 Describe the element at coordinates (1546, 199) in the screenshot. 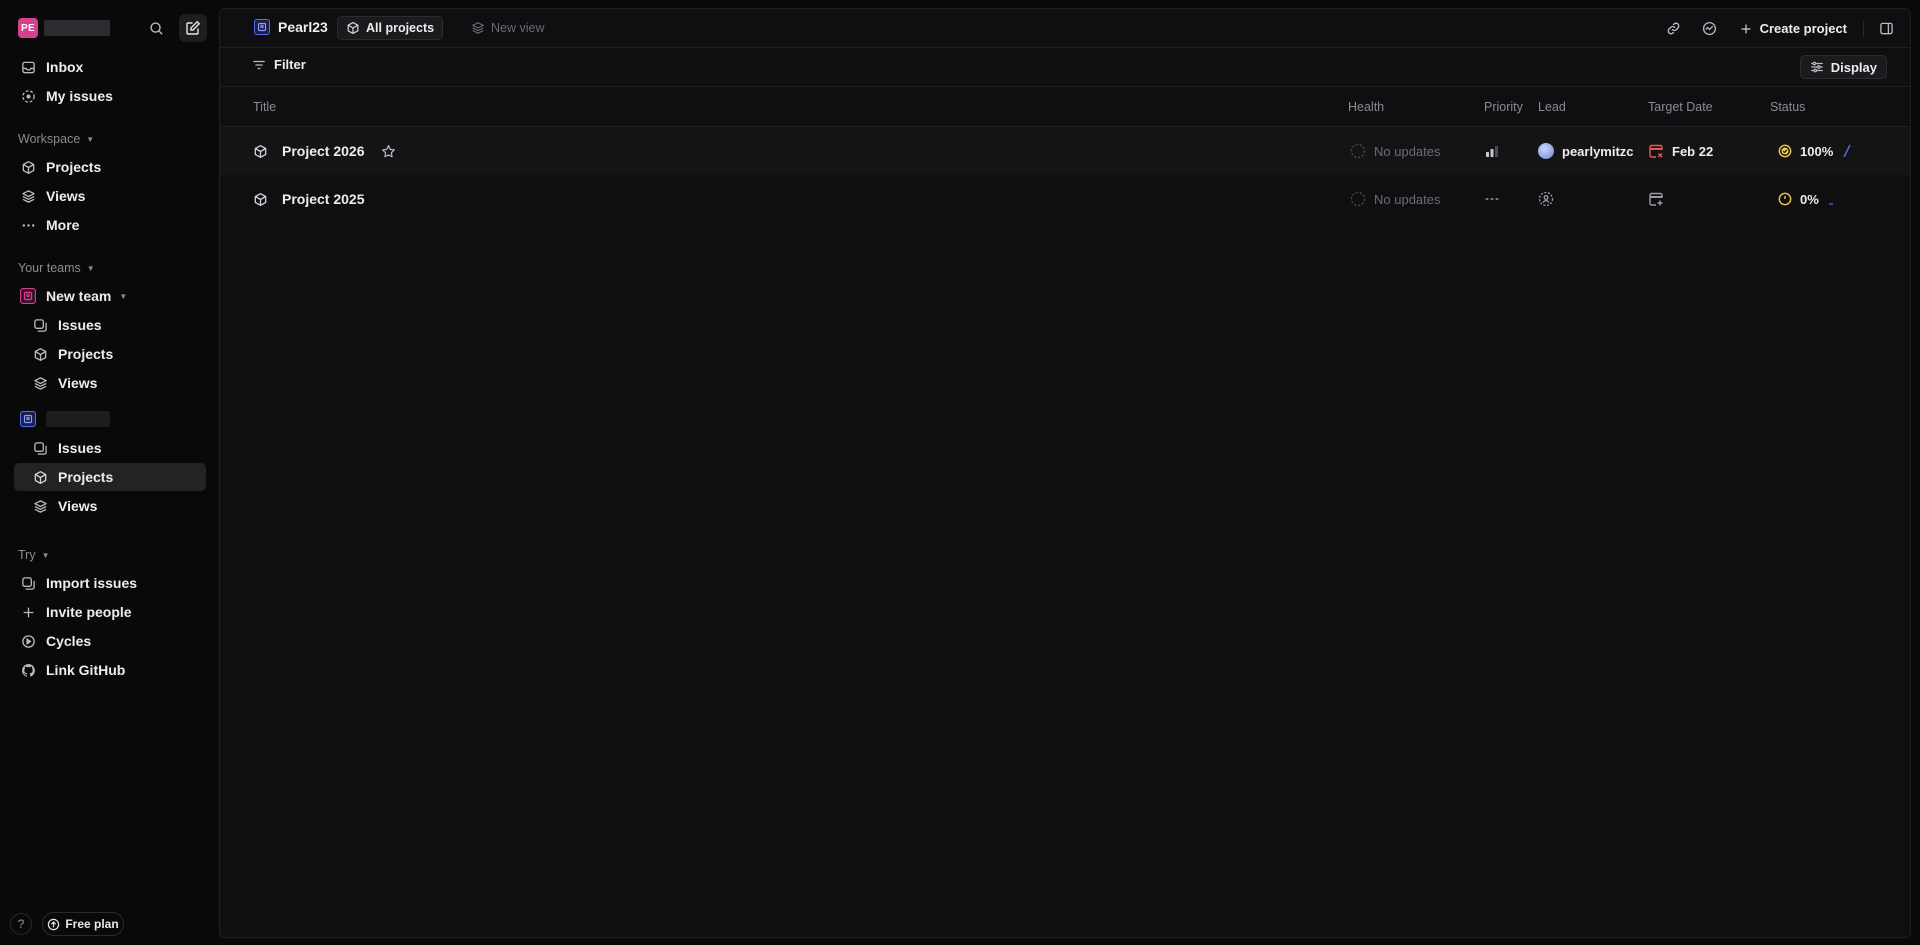

I see `lead-cell` at that location.